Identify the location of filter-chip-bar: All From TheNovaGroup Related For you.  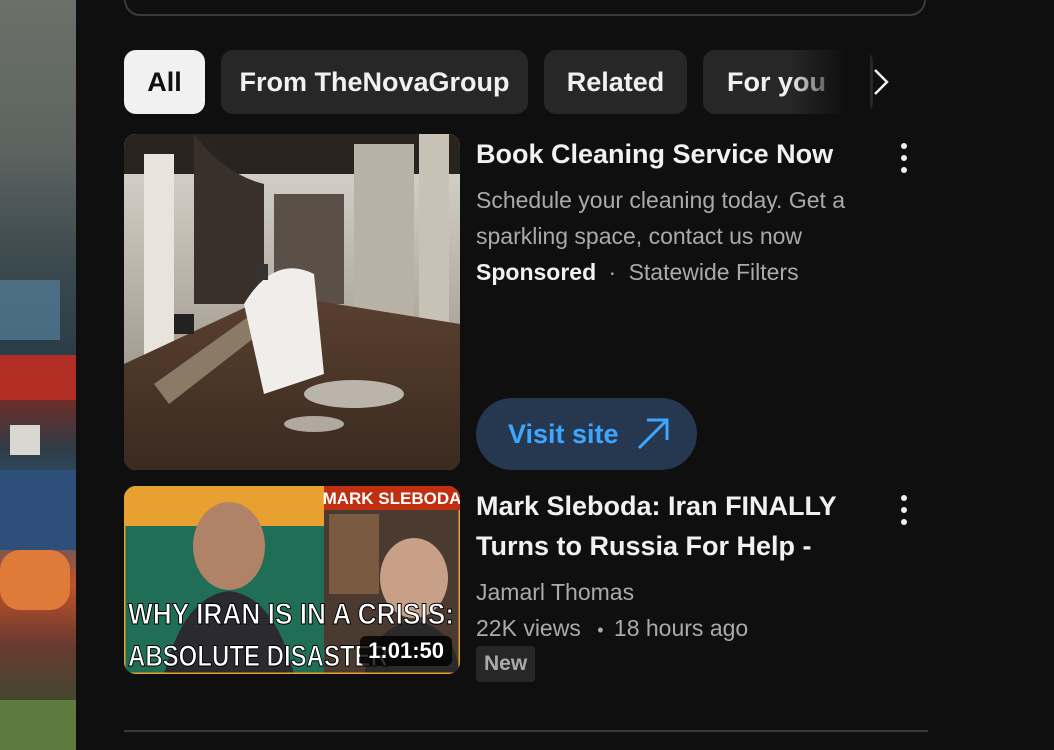
(504, 82).